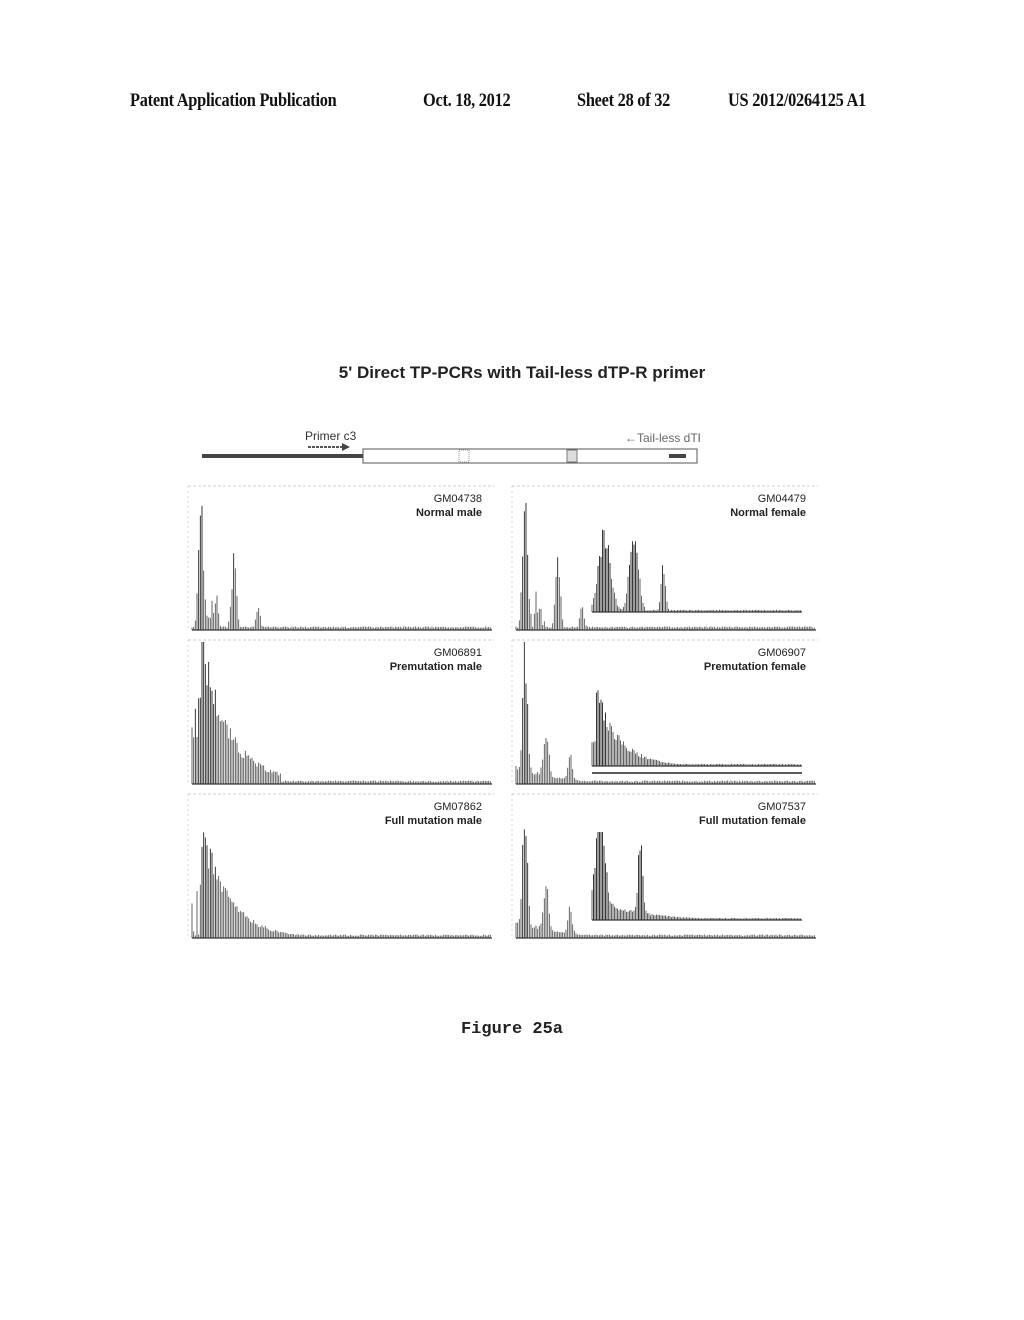 This screenshot has width=1024, height=1320. What do you see at coordinates (662, 438) in the screenshot?
I see `reverse-primer-label: ←Tail-less dTP-R` at bounding box center [662, 438].